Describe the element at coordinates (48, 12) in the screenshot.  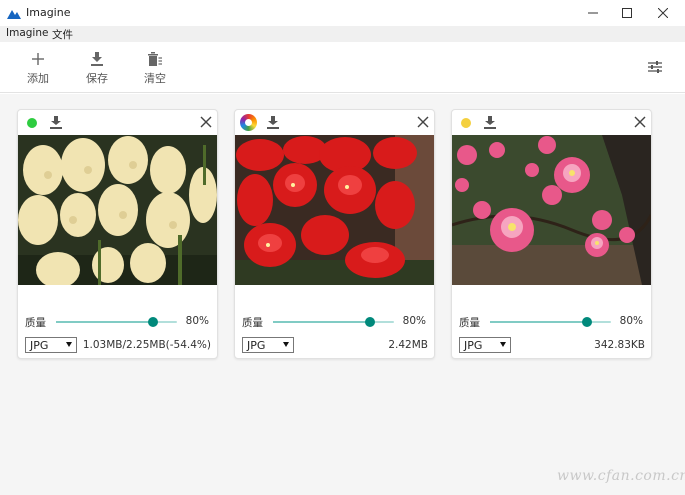
I see `window-title: Imagine` at that location.